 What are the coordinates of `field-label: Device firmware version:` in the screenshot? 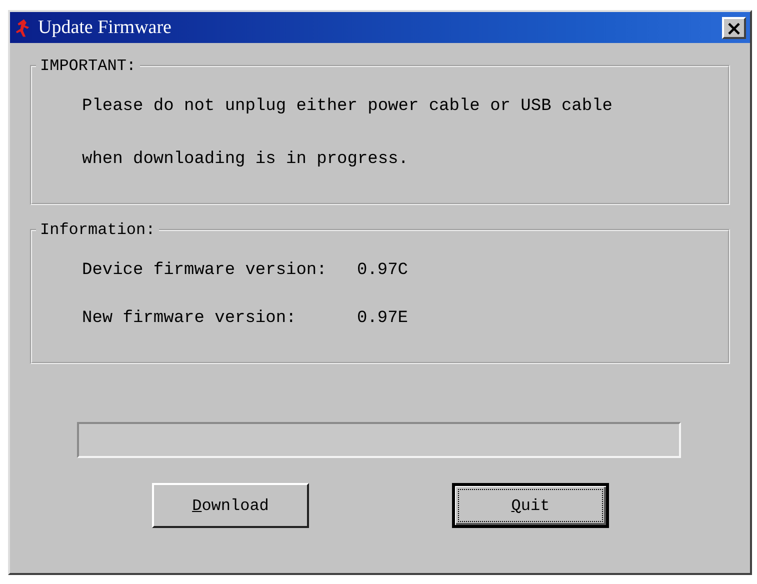 It's located at (205, 271).